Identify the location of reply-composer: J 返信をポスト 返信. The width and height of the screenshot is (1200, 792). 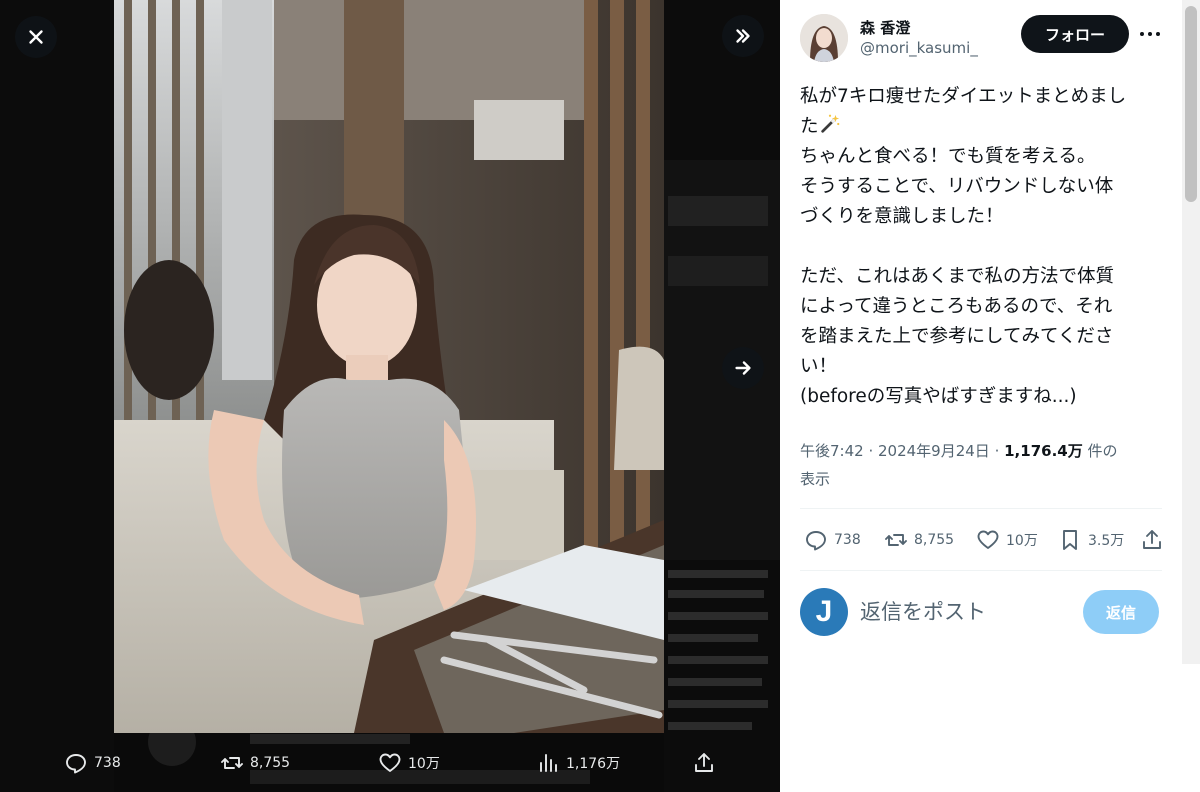
(981, 612).